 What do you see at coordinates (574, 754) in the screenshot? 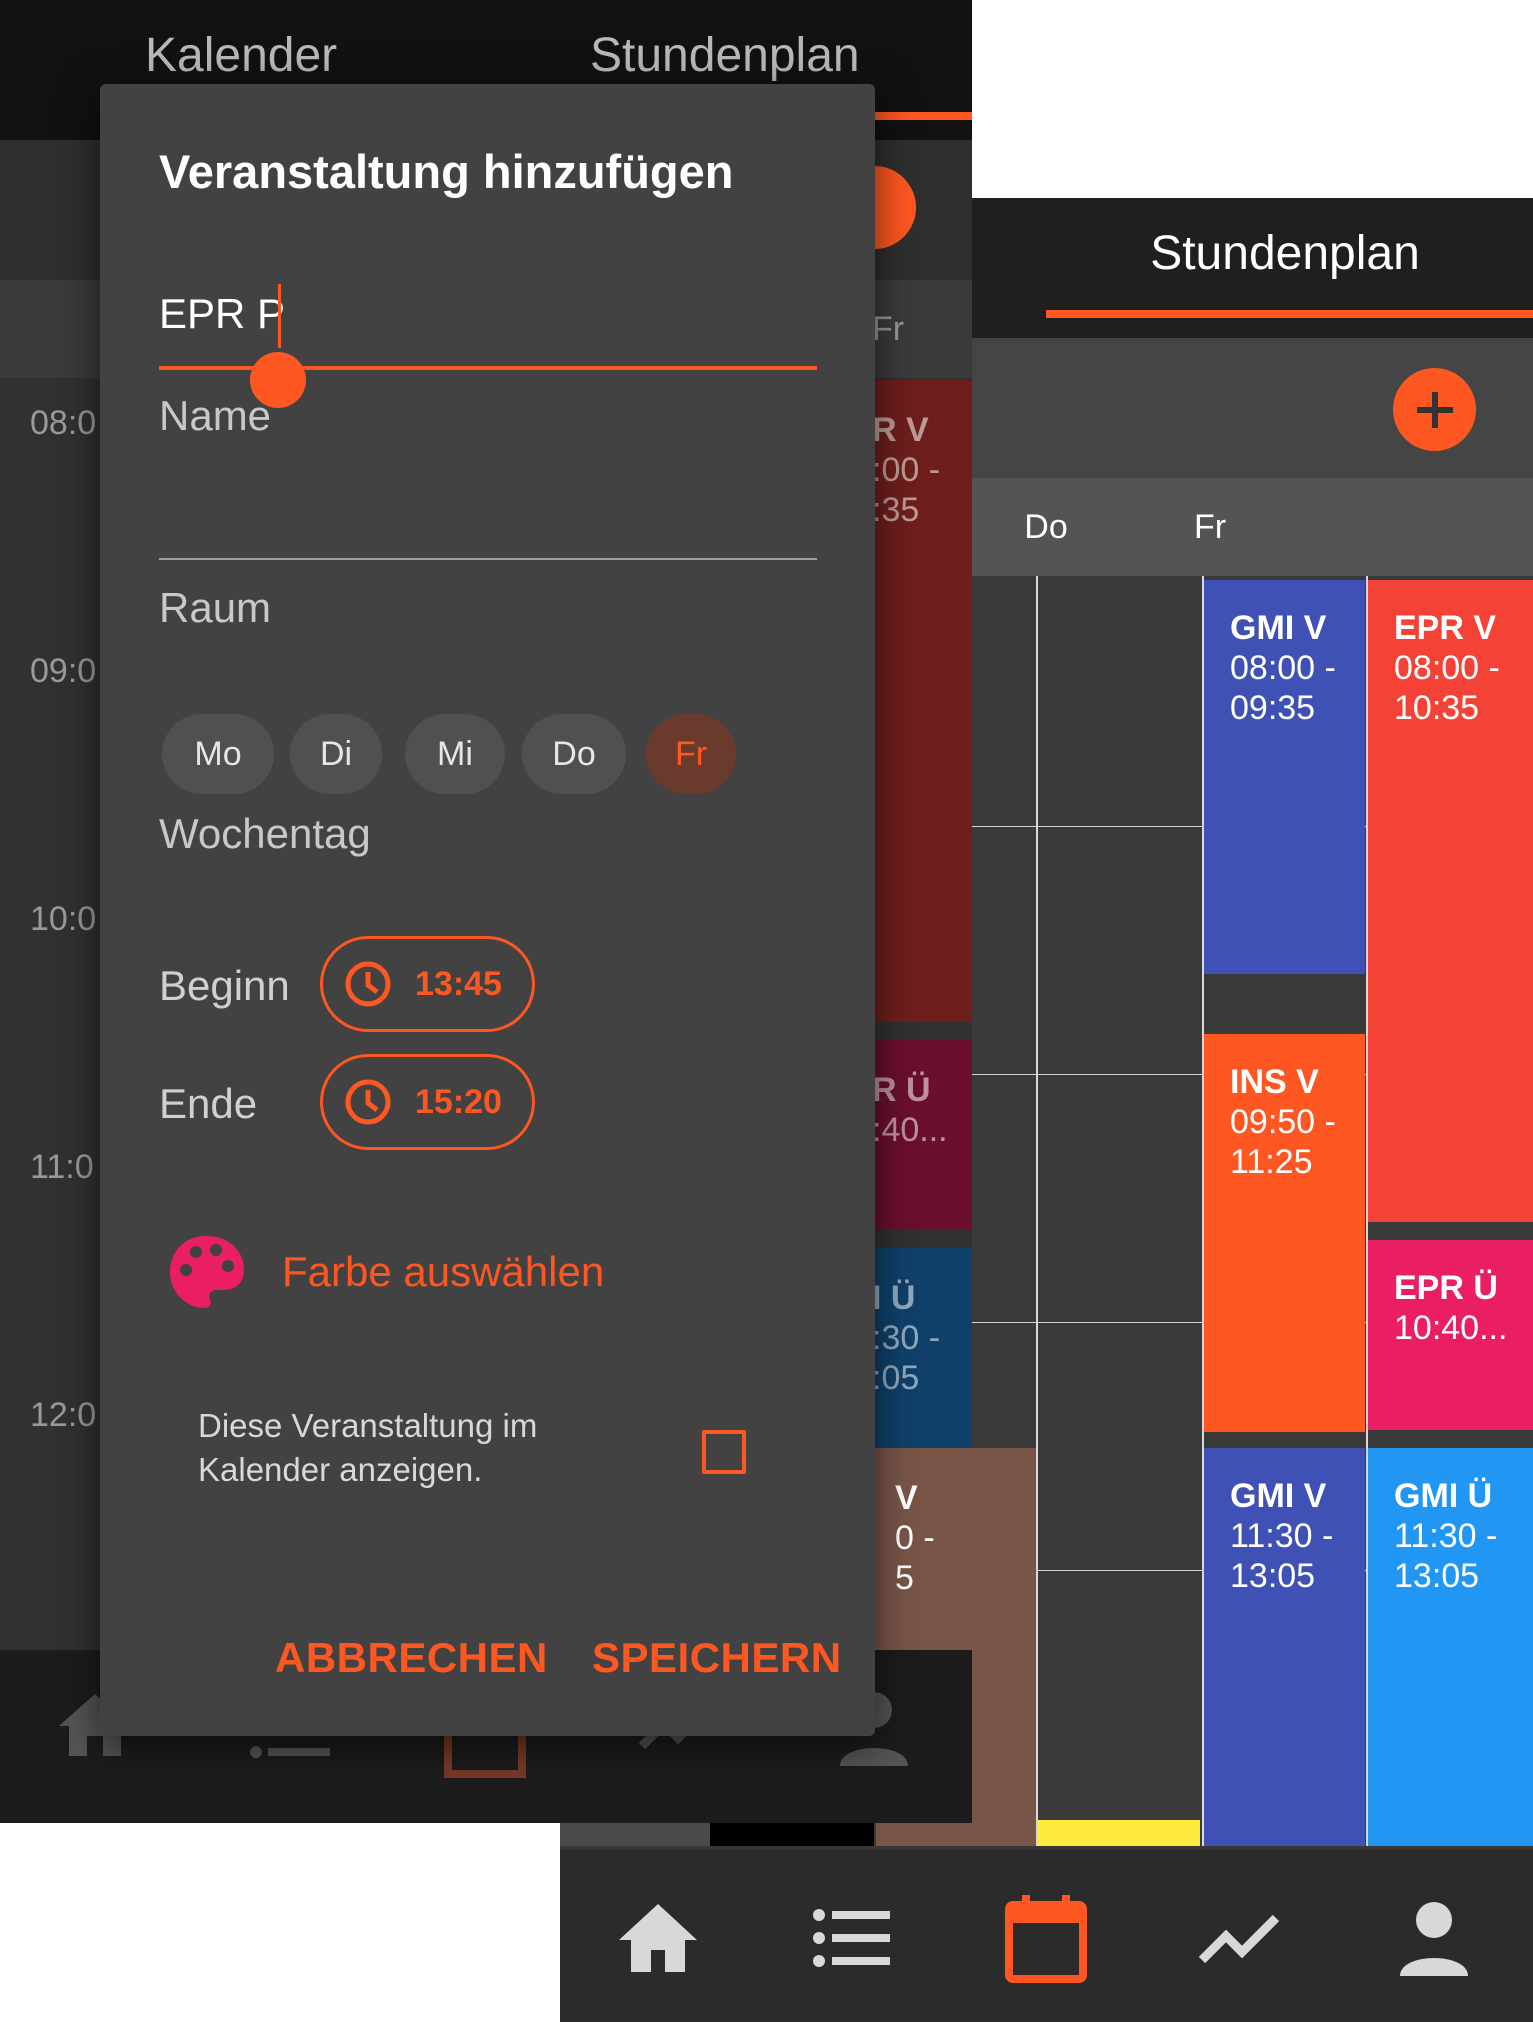
I see `weekday-chip-do: Do` at bounding box center [574, 754].